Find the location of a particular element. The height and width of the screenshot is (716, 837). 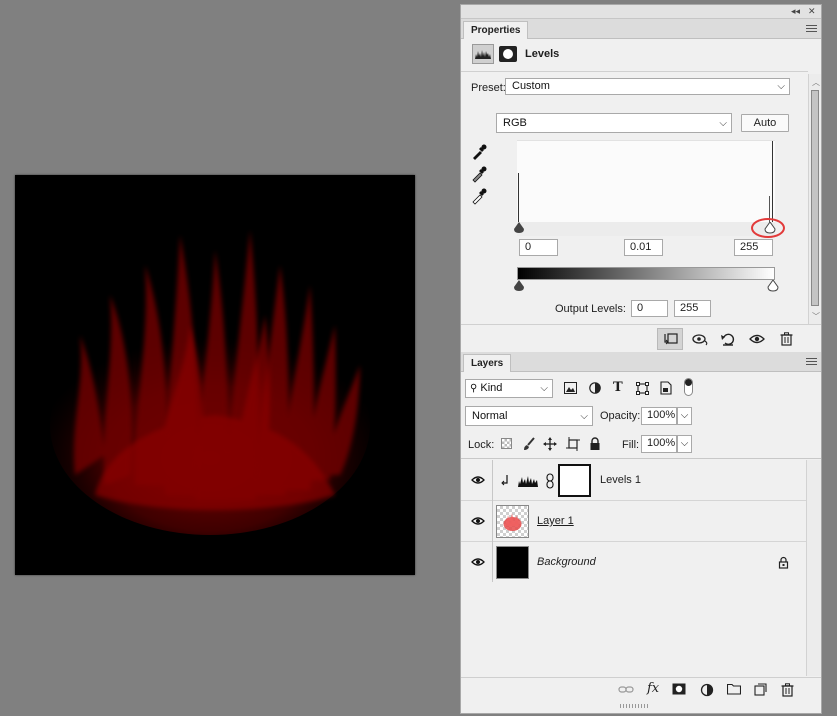

opacity-label: Opacity: is located at coordinates (620, 416).